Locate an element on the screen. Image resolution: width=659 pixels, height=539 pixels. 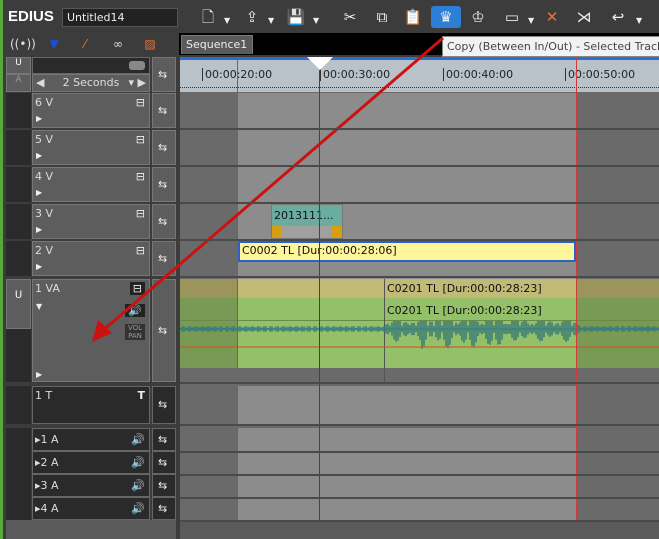
timescale-label: 2 Seconds is located at coordinates (91, 82).